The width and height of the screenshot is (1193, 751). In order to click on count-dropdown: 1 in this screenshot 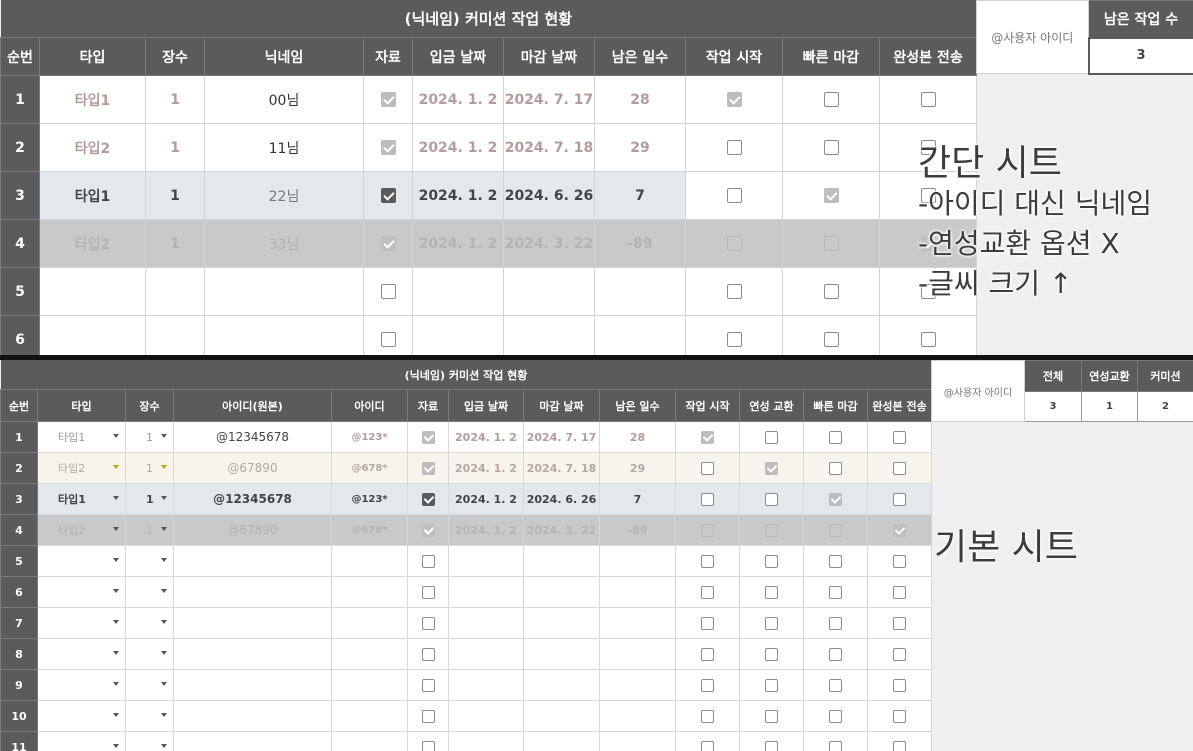, I will do `click(149, 437)`.